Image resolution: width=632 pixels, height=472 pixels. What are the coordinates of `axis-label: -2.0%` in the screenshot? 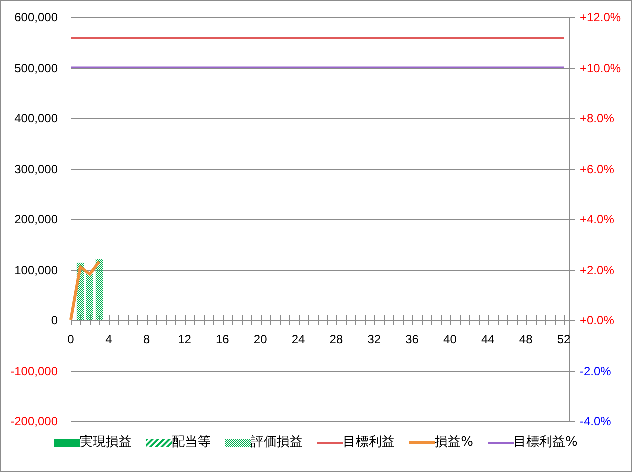 It's located at (596, 371).